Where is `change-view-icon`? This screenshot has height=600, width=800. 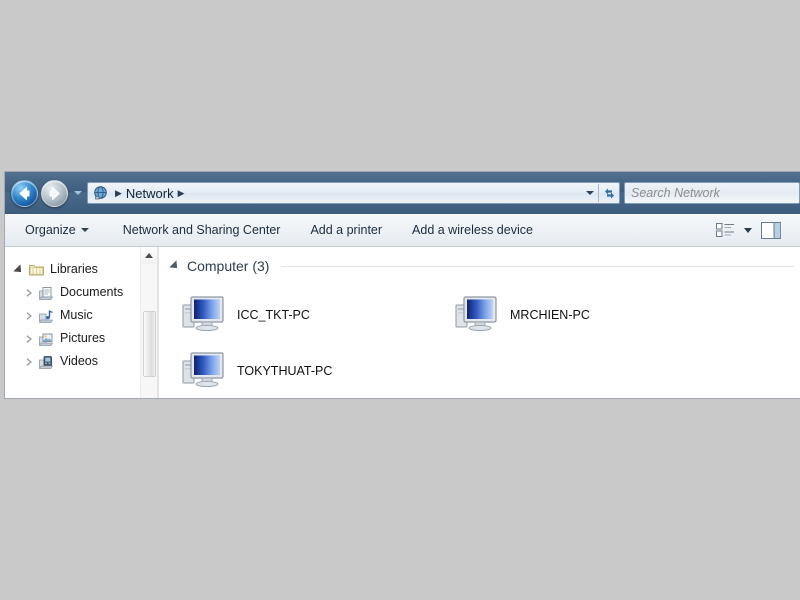 change-view-icon is located at coordinates (724, 230).